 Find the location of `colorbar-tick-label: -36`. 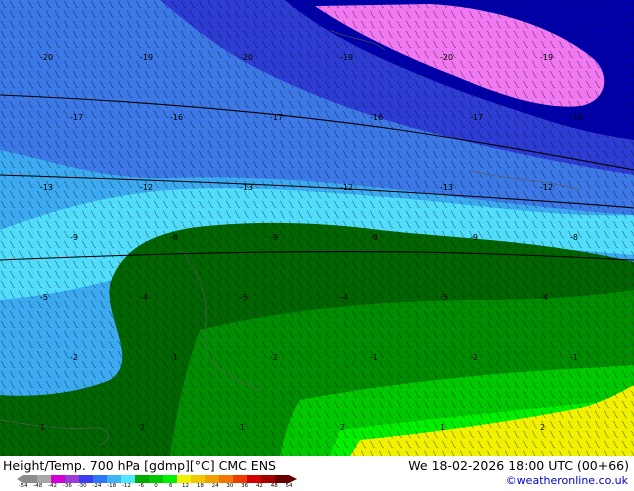

colorbar-tick-label: -36 is located at coordinates (67, 486).